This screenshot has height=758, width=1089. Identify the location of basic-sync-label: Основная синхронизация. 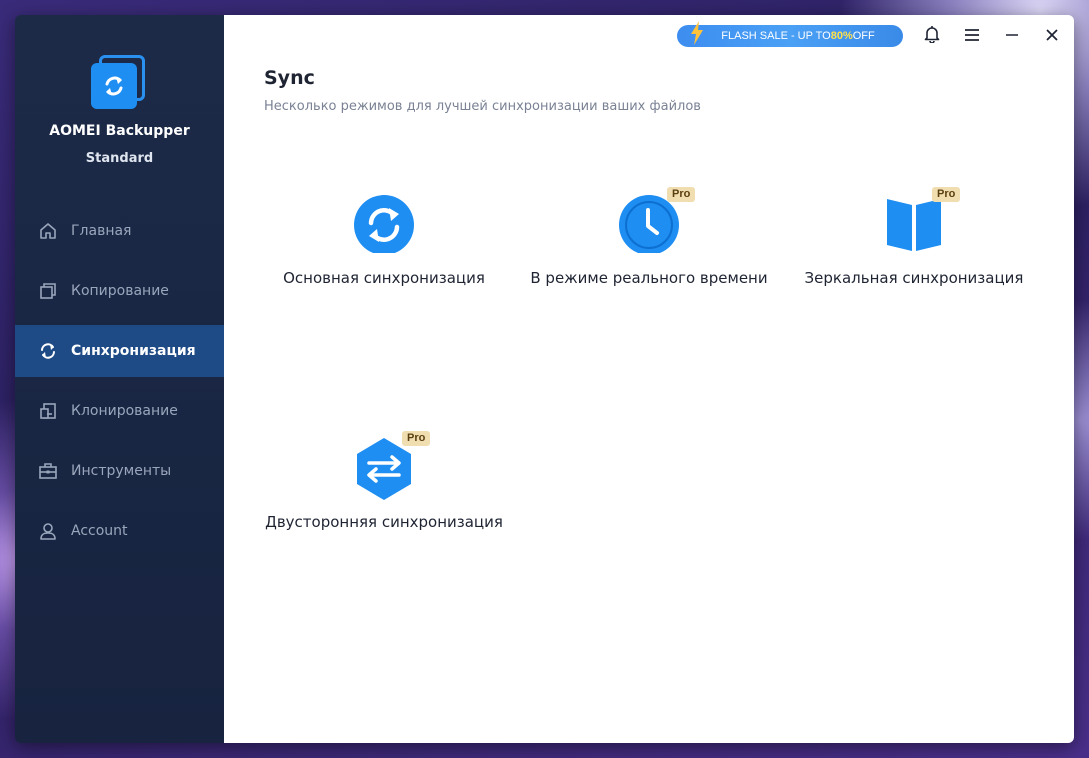
(384, 278).